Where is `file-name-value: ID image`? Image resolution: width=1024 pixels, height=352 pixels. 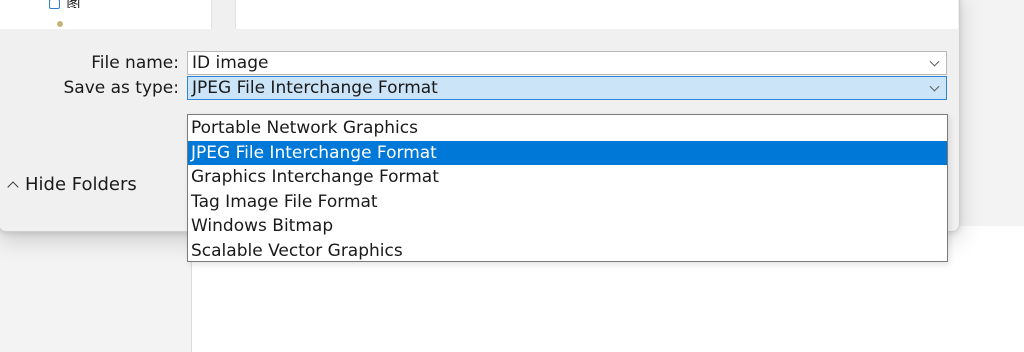 file-name-value: ID image is located at coordinates (230, 63).